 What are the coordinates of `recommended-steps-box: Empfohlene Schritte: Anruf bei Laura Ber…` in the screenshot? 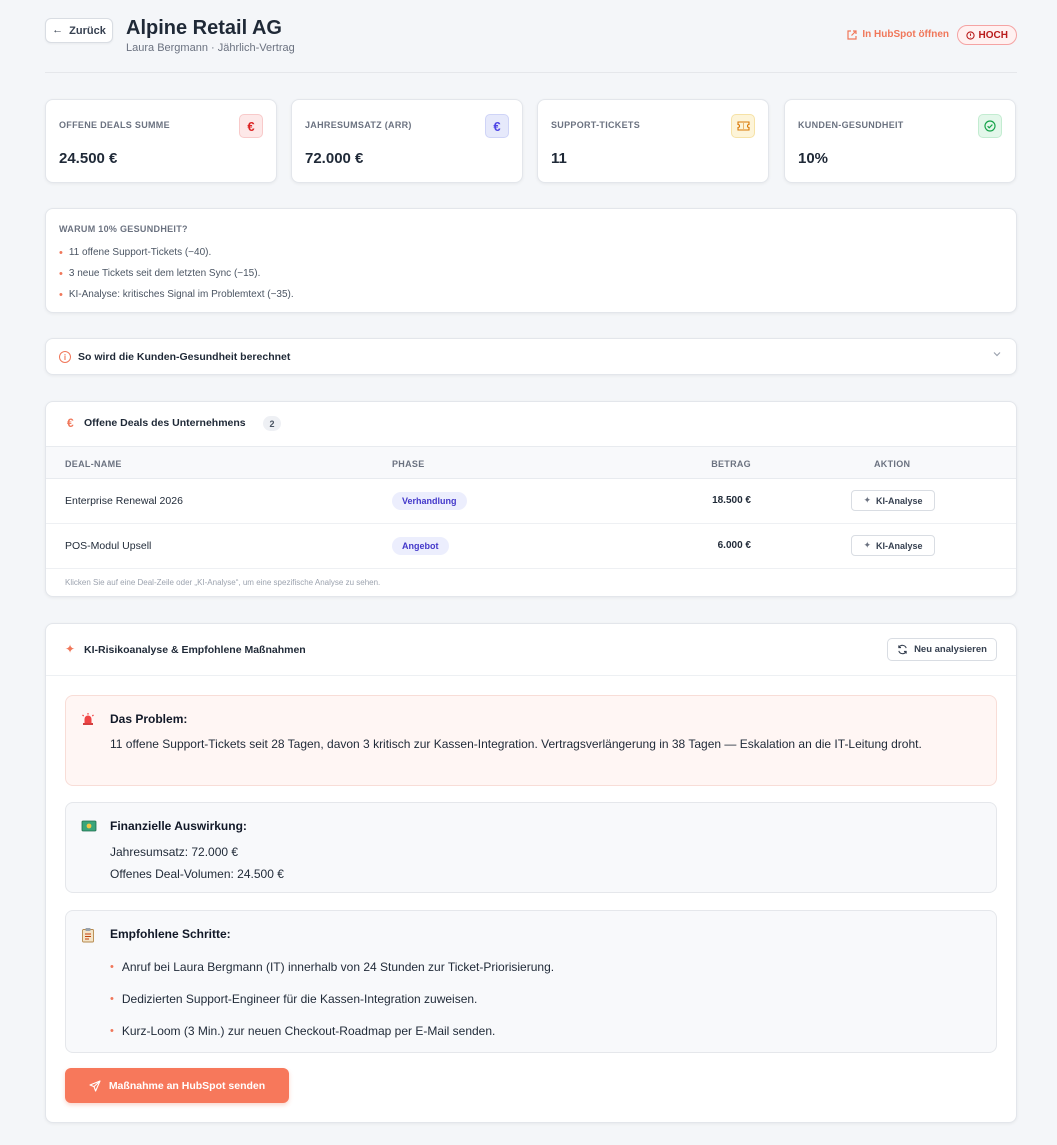 It's located at (531, 981).